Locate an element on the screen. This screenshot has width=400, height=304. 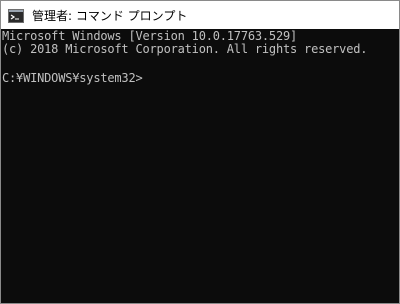
window-title: 管理者: コマンド プロンプト is located at coordinates (110, 15).